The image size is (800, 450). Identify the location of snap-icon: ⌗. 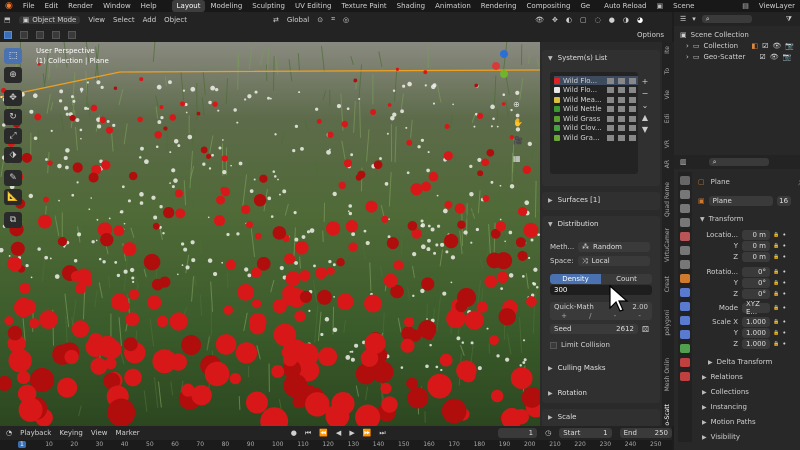
(333, 19).